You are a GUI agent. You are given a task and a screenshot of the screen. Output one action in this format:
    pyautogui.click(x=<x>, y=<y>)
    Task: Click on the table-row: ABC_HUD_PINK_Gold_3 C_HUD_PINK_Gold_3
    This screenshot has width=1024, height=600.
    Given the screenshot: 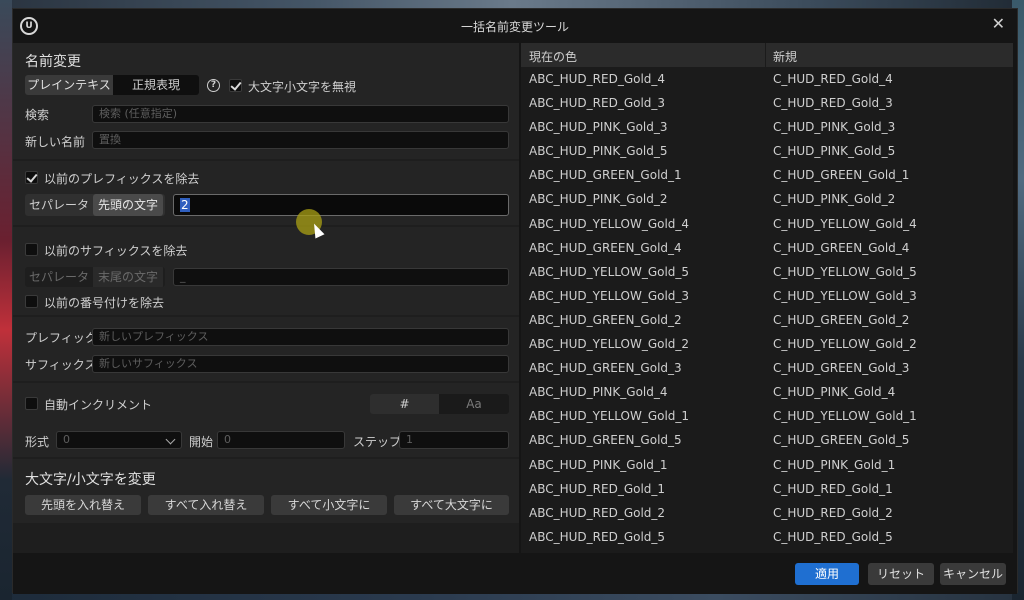 What is the action you would take?
    pyautogui.click(x=767, y=127)
    